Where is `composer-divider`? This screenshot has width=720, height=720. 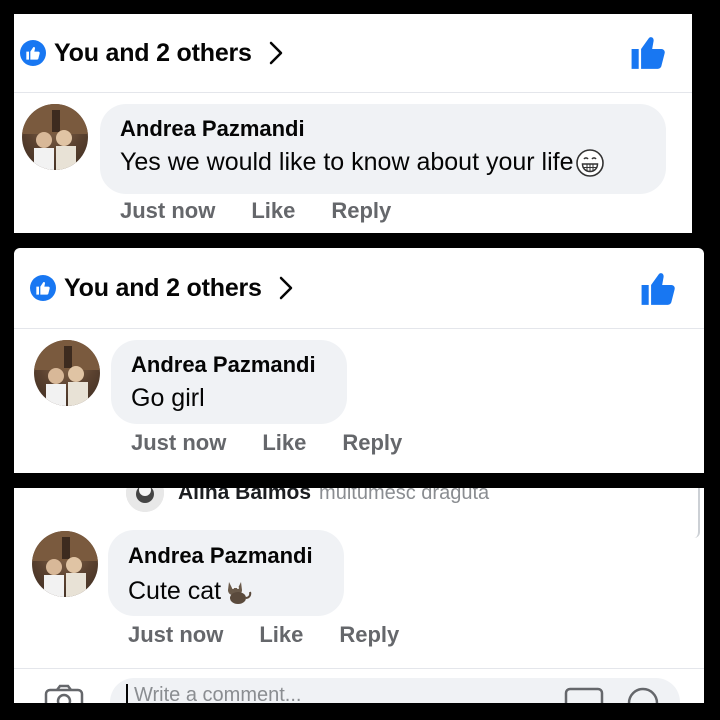 composer-divider is located at coordinates (359, 668).